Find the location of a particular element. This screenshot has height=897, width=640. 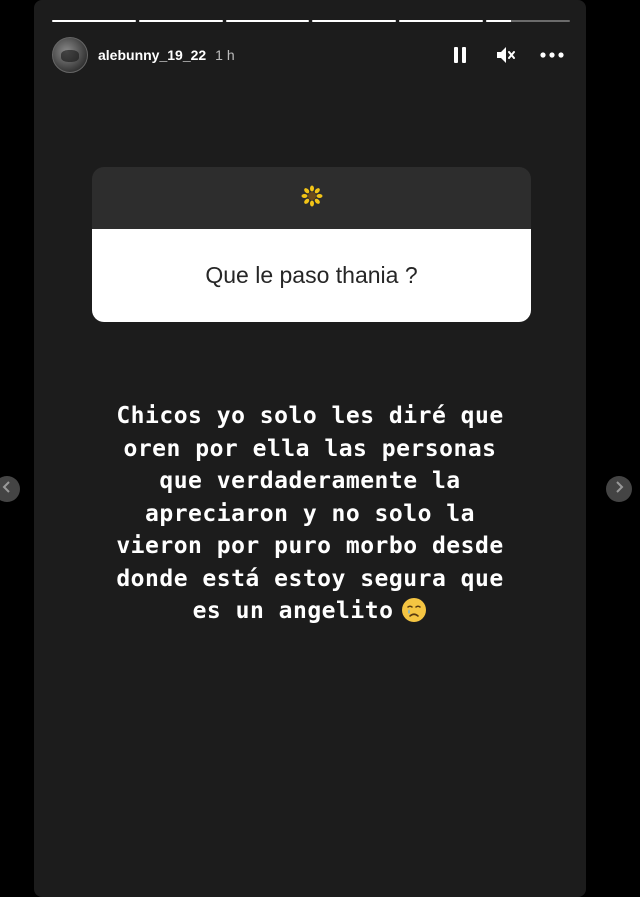

story-progress-bar is located at coordinates (311, 21).